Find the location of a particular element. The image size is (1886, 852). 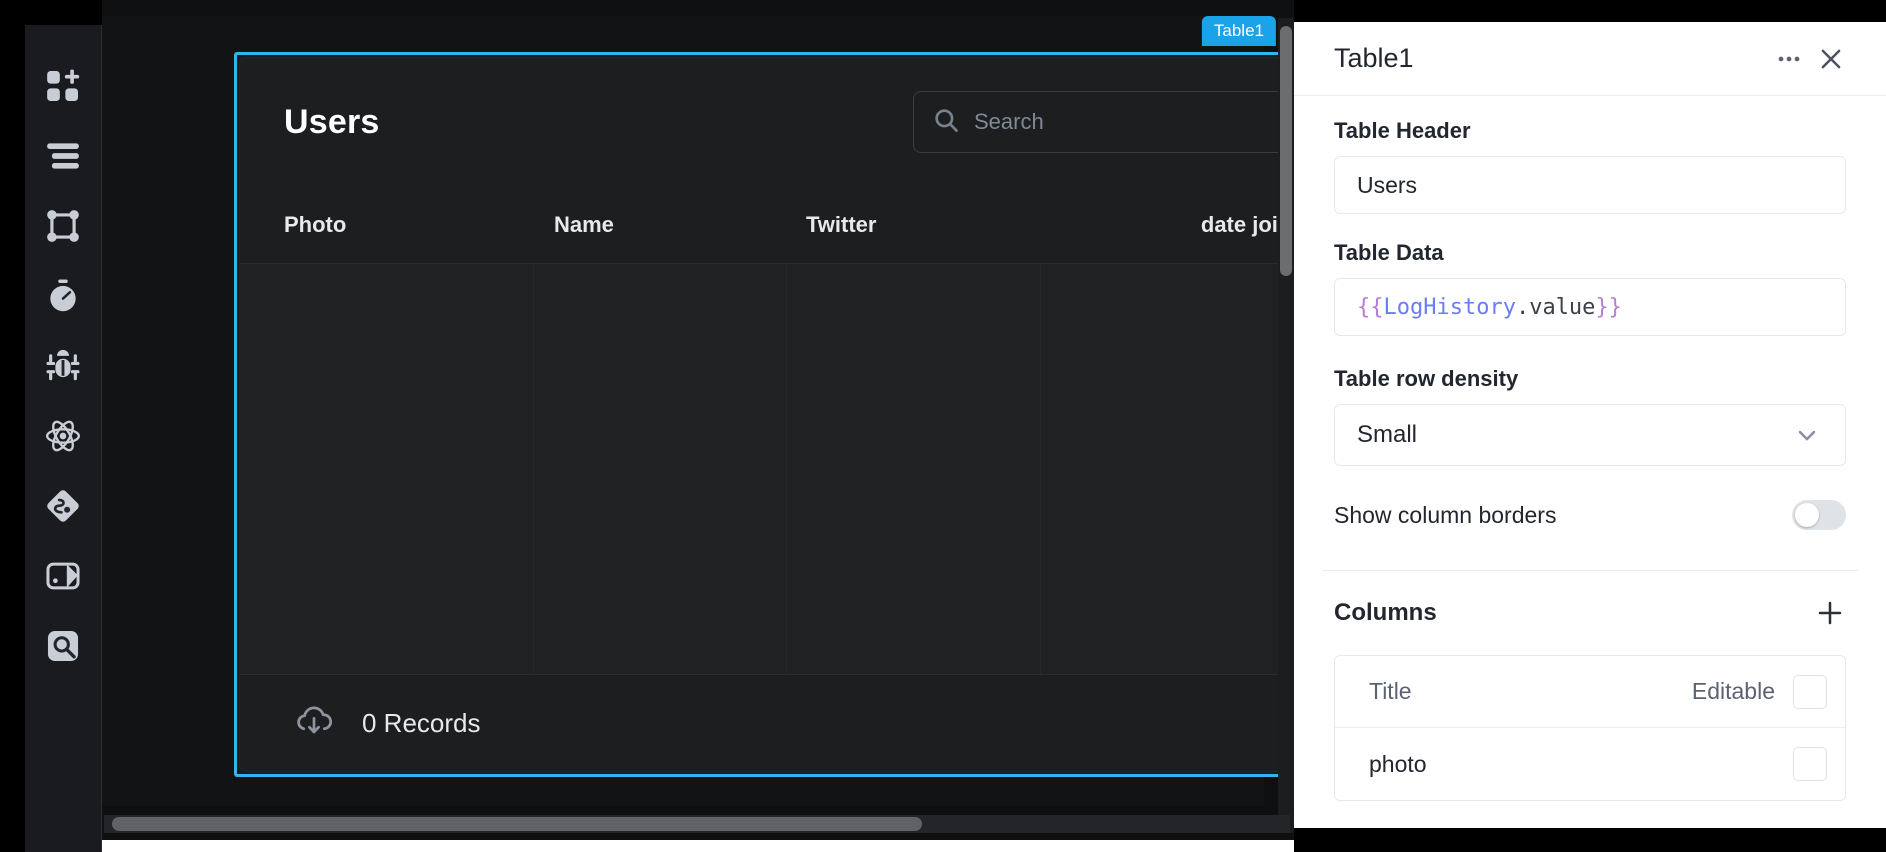

diamond-code-icon is located at coordinates (63, 506).